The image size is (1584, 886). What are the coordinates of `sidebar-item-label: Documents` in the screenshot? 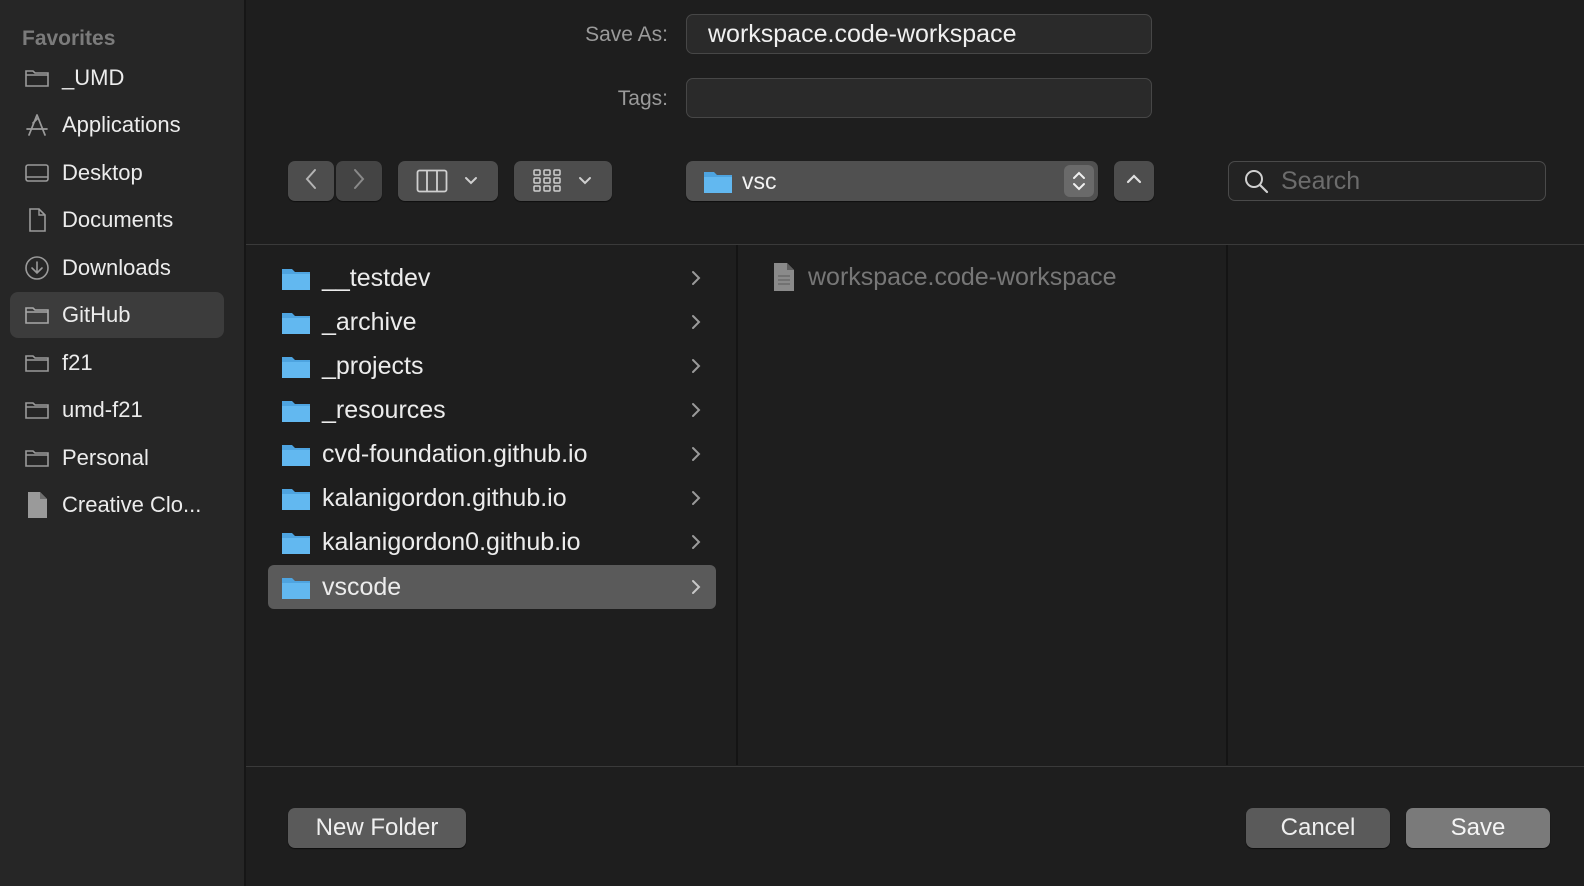 It's located at (118, 219).